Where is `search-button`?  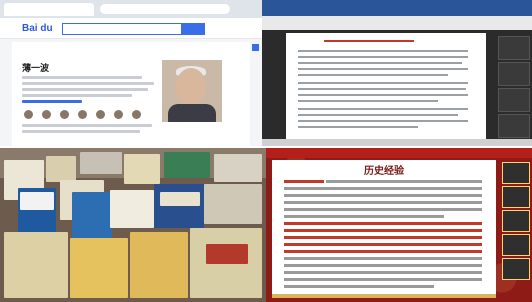
search-button is located at coordinates (193, 29).